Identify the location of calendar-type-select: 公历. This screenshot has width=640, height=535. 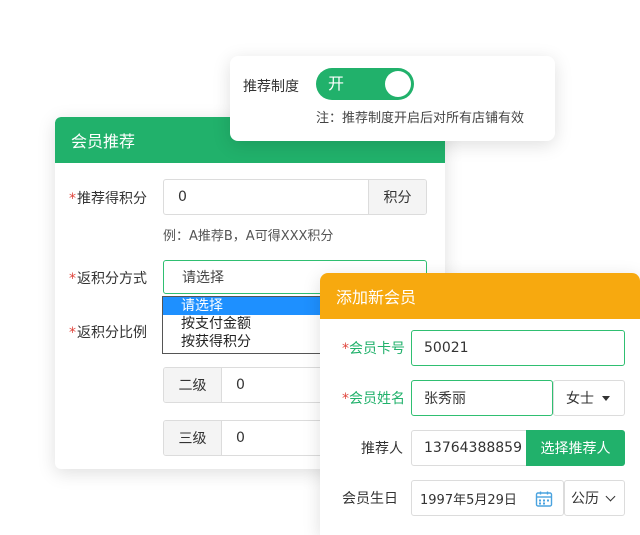
(594, 498).